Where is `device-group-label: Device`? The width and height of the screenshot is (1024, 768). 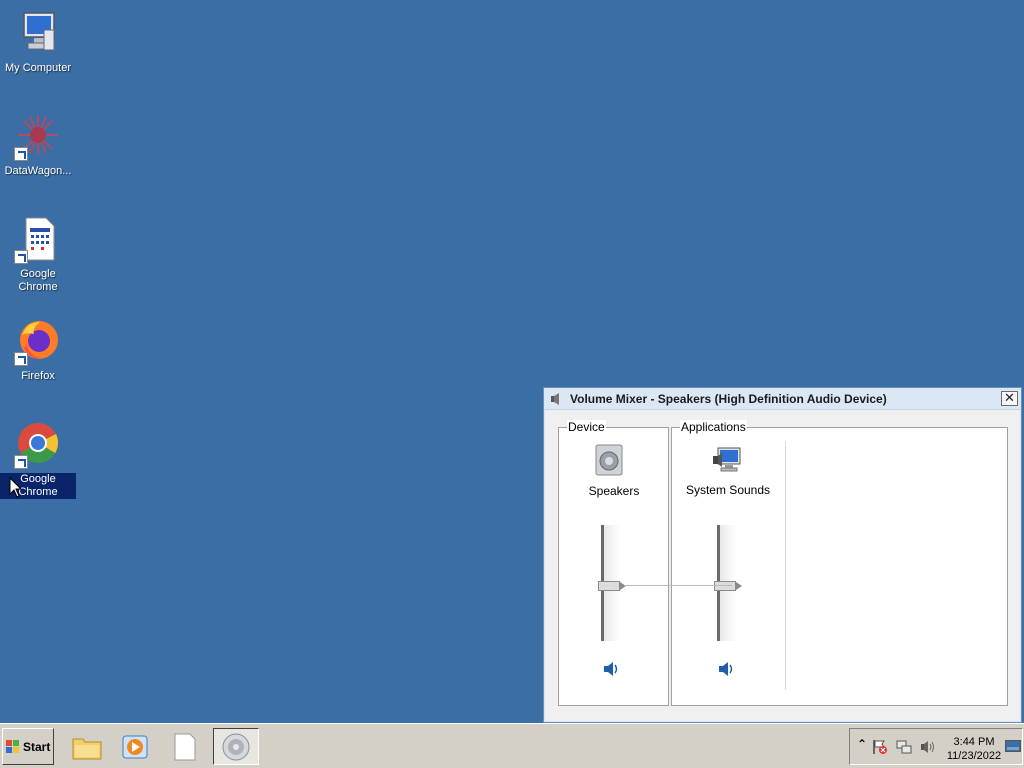 device-group-label: Device is located at coordinates (586, 427).